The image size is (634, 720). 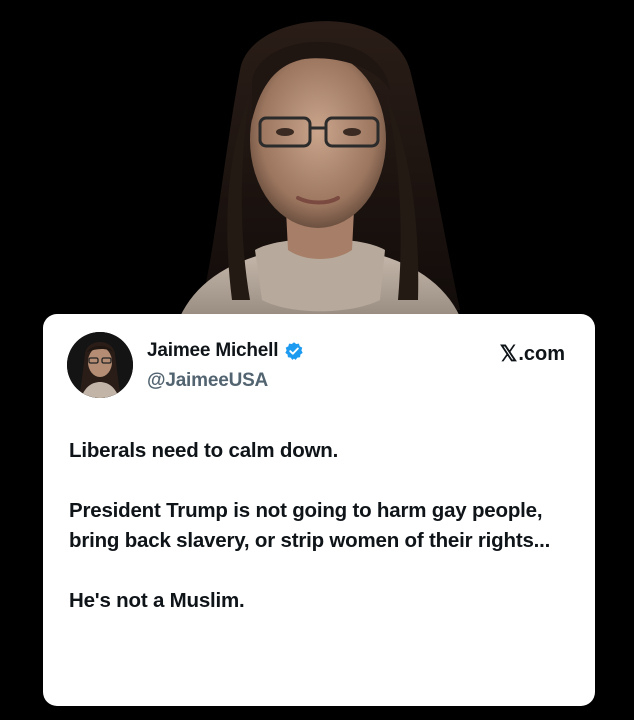 What do you see at coordinates (541, 353) in the screenshot?
I see `source-domain: .com` at bounding box center [541, 353].